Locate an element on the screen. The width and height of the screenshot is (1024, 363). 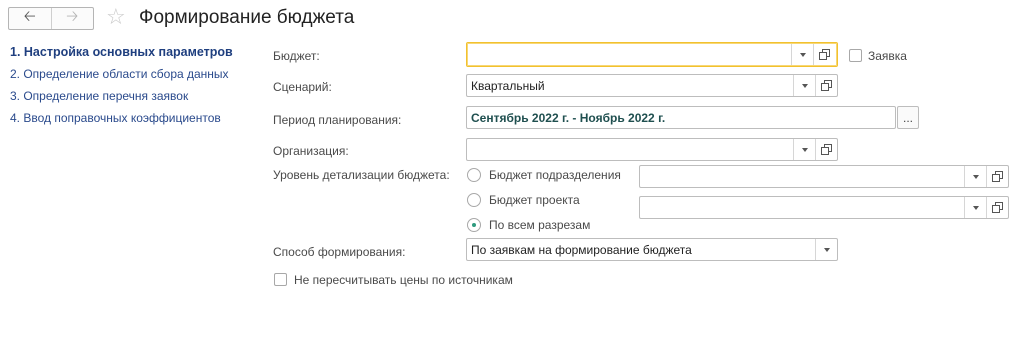
department-dropdown-button is located at coordinates (975, 176).